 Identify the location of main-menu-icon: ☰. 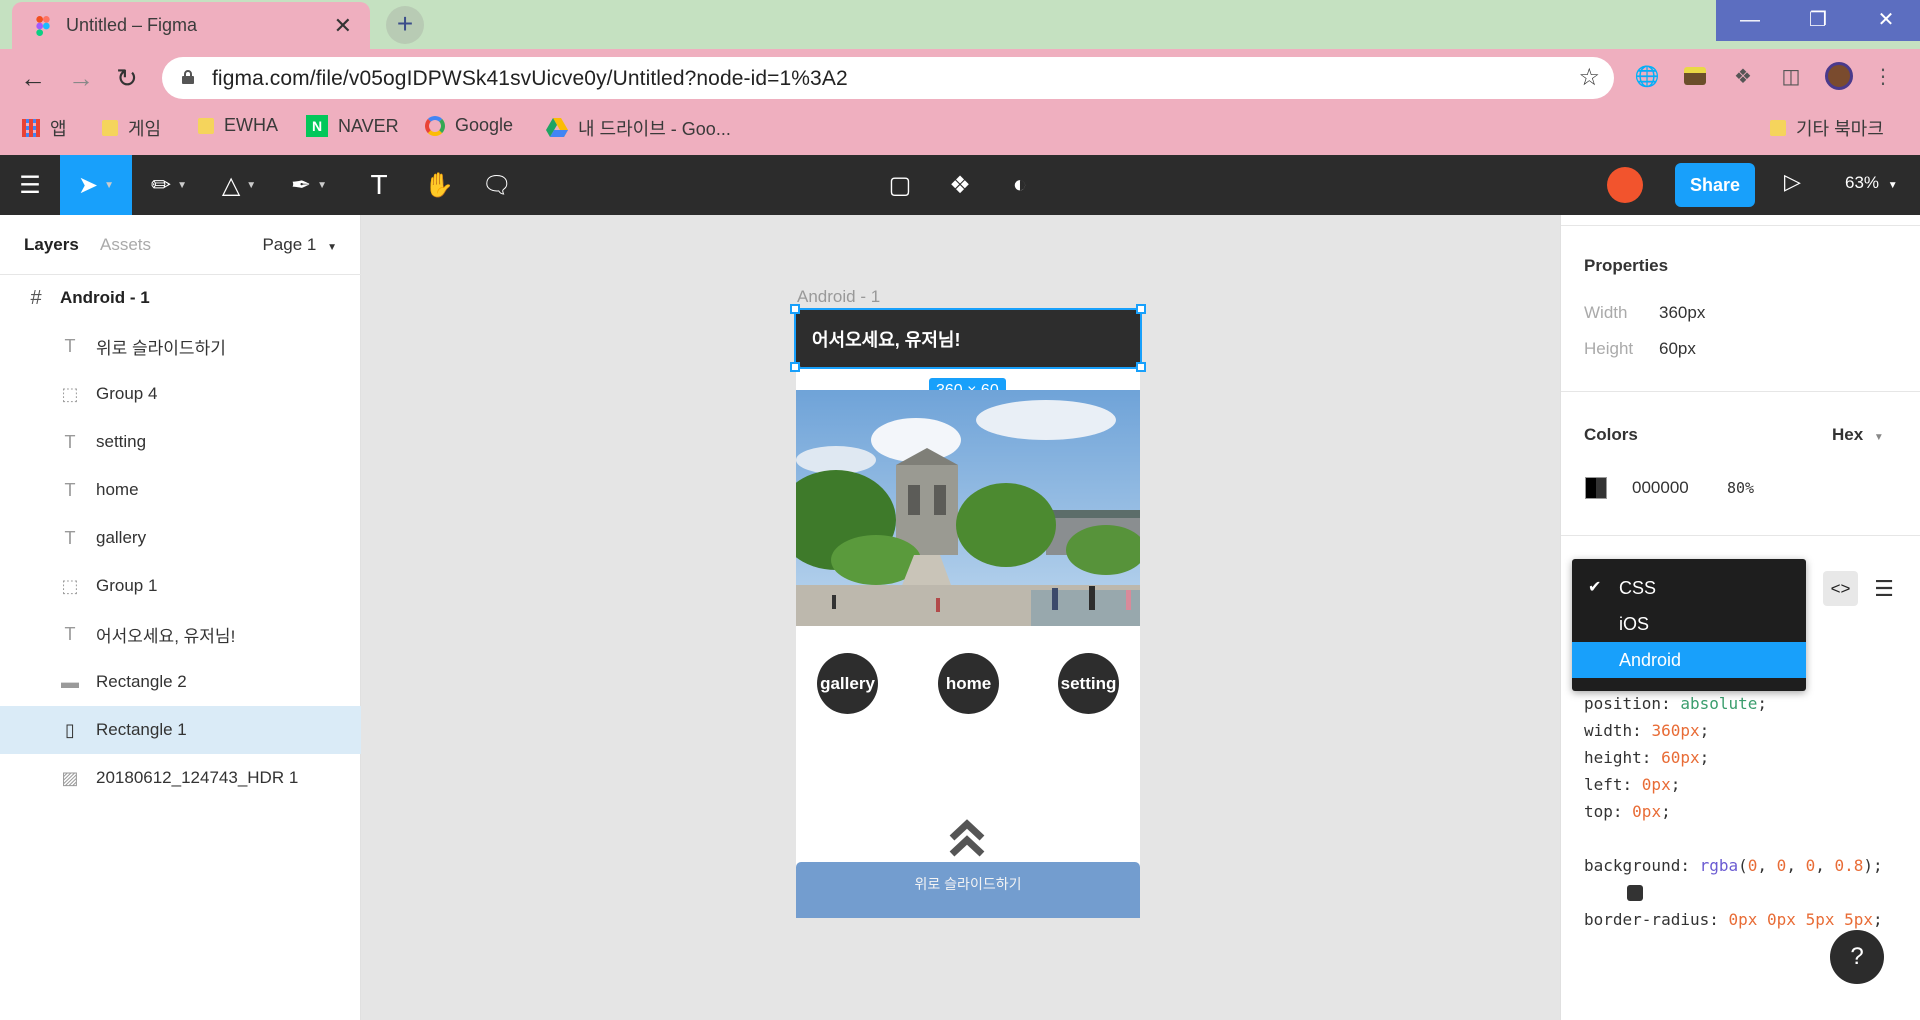
(30, 185).